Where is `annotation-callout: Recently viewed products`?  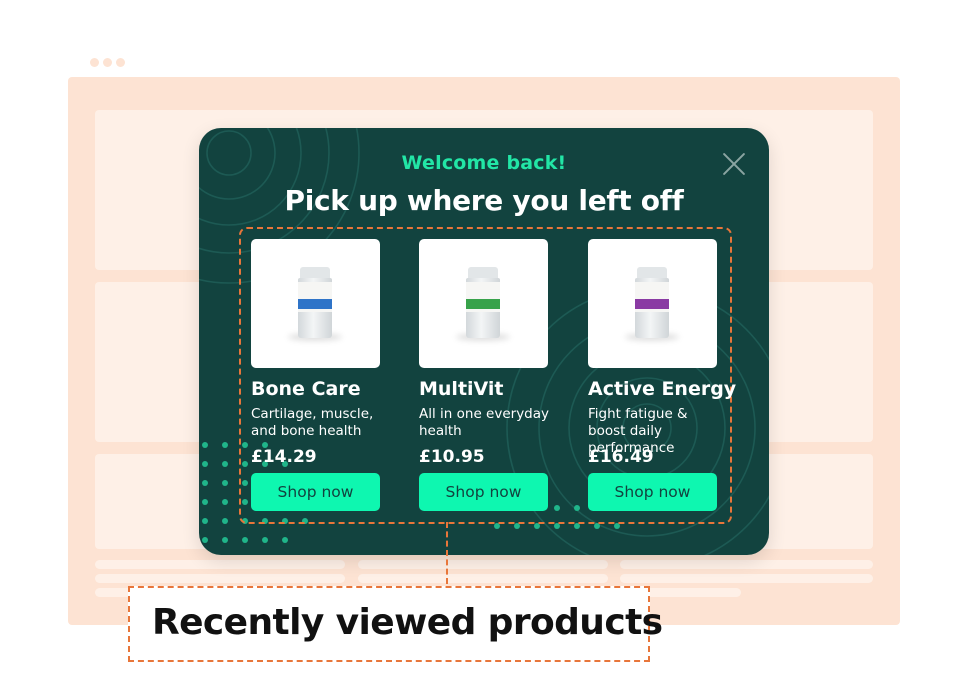
annotation-callout: Recently viewed products is located at coordinates (395, 624).